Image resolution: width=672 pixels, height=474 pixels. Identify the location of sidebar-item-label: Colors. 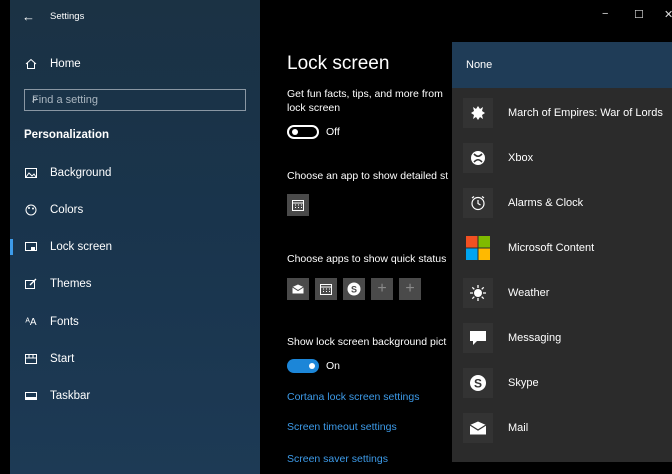
(67, 210).